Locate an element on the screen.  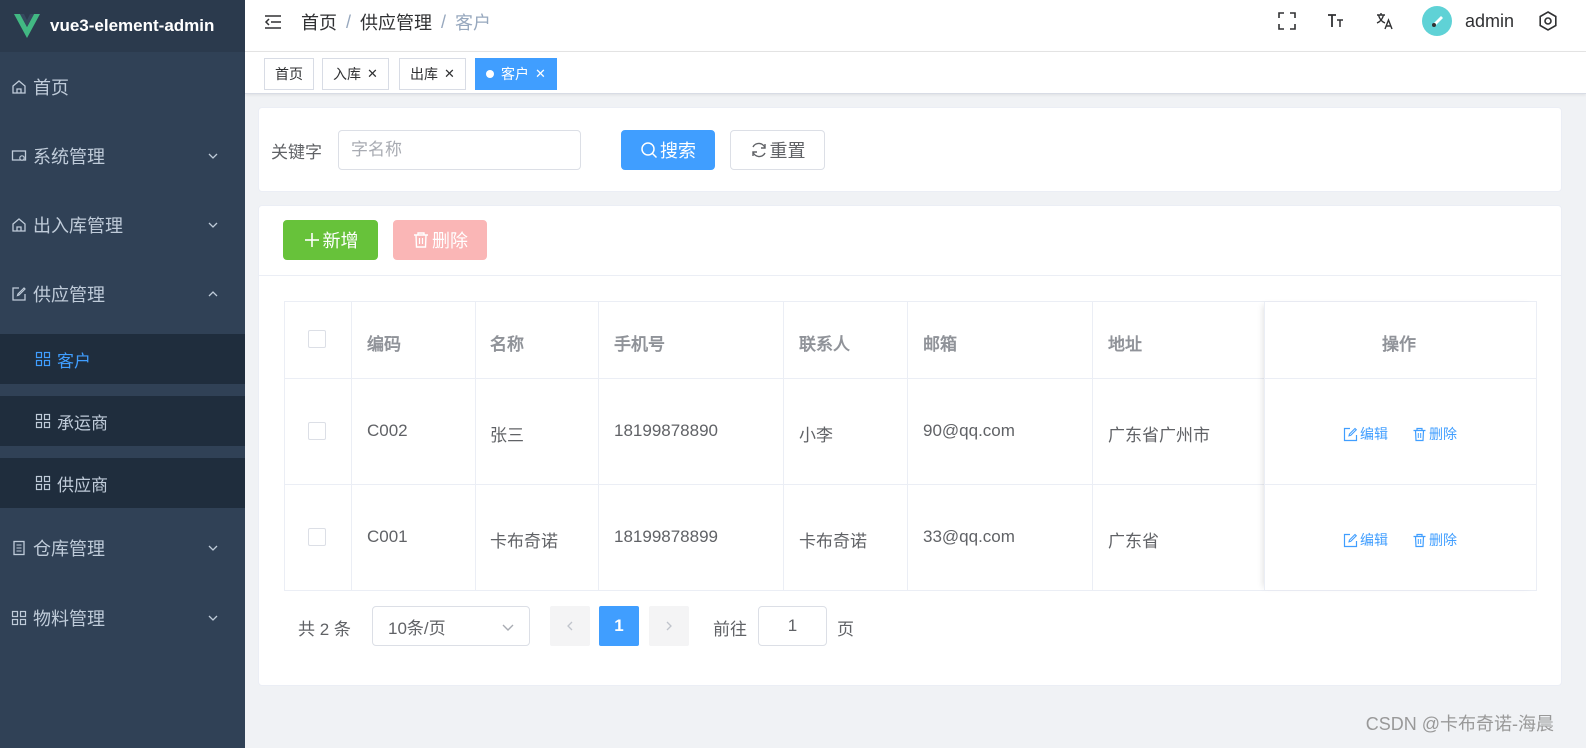
chevron-right-icon is located at coordinates (669, 626).